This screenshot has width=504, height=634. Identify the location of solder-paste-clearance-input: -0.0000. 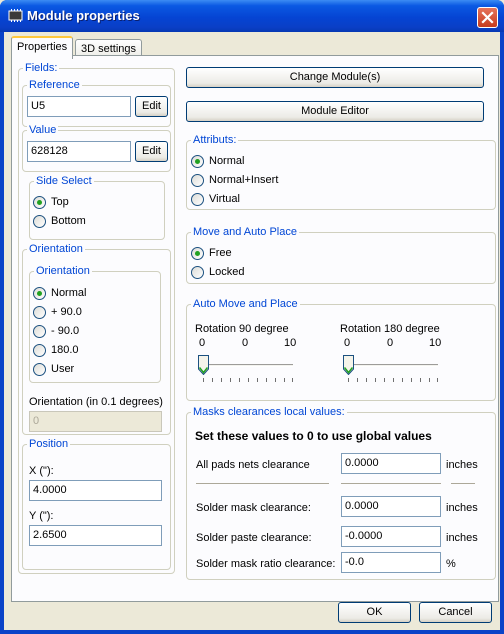
(391, 536).